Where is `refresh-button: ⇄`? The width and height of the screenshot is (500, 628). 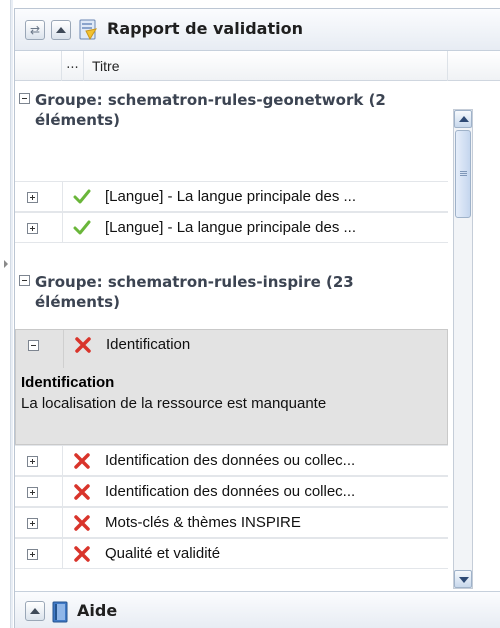
refresh-button: ⇄ is located at coordinates (35, 30).